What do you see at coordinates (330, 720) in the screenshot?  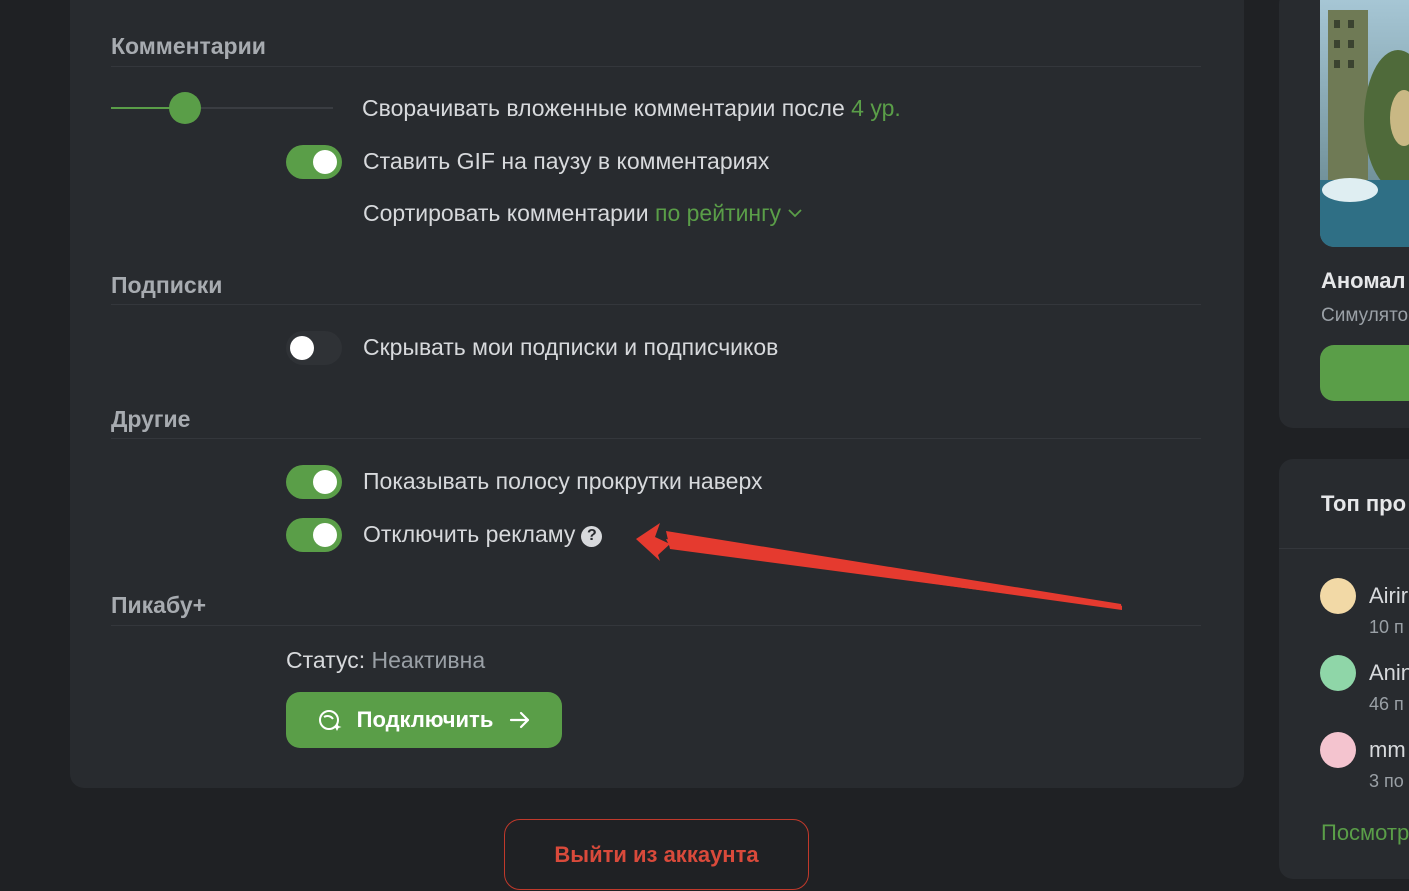 I see `pikabu-plus-icon` at bounding box center [330, 720].